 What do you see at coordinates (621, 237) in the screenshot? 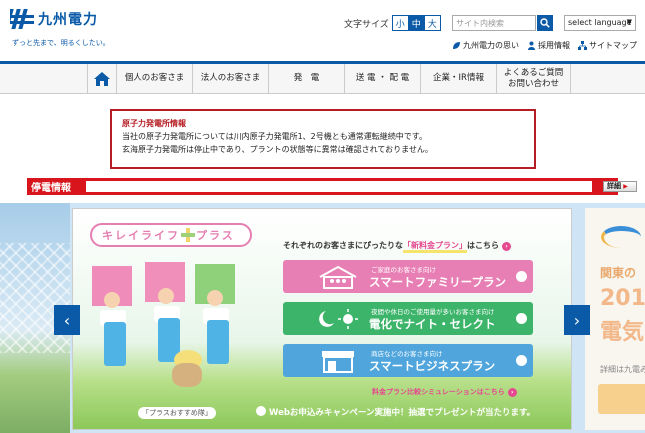
I see `swirl-logo-icon` at bounding box center [621, 237].